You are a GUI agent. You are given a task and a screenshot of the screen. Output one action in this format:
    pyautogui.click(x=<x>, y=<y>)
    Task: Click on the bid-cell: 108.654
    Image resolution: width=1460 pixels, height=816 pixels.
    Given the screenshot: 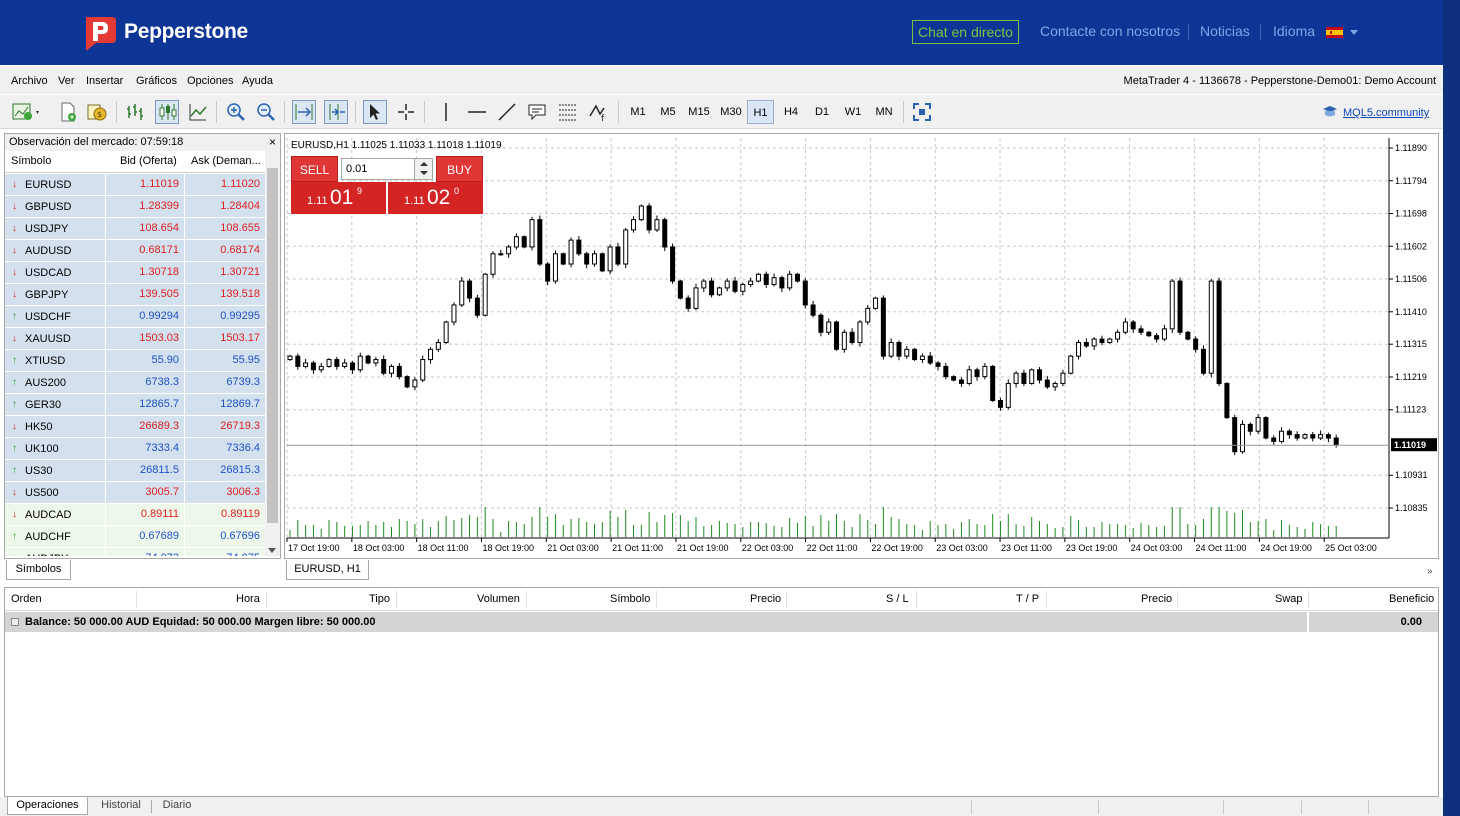 What is the action you would take?
    pyautogui.click(x=145, y=228)
    